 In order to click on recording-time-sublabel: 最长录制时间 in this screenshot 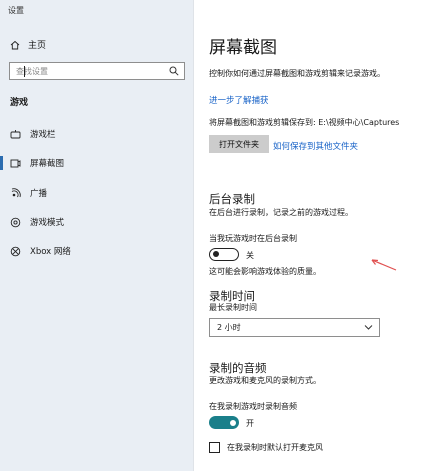, I will do `click(233, 307)`.